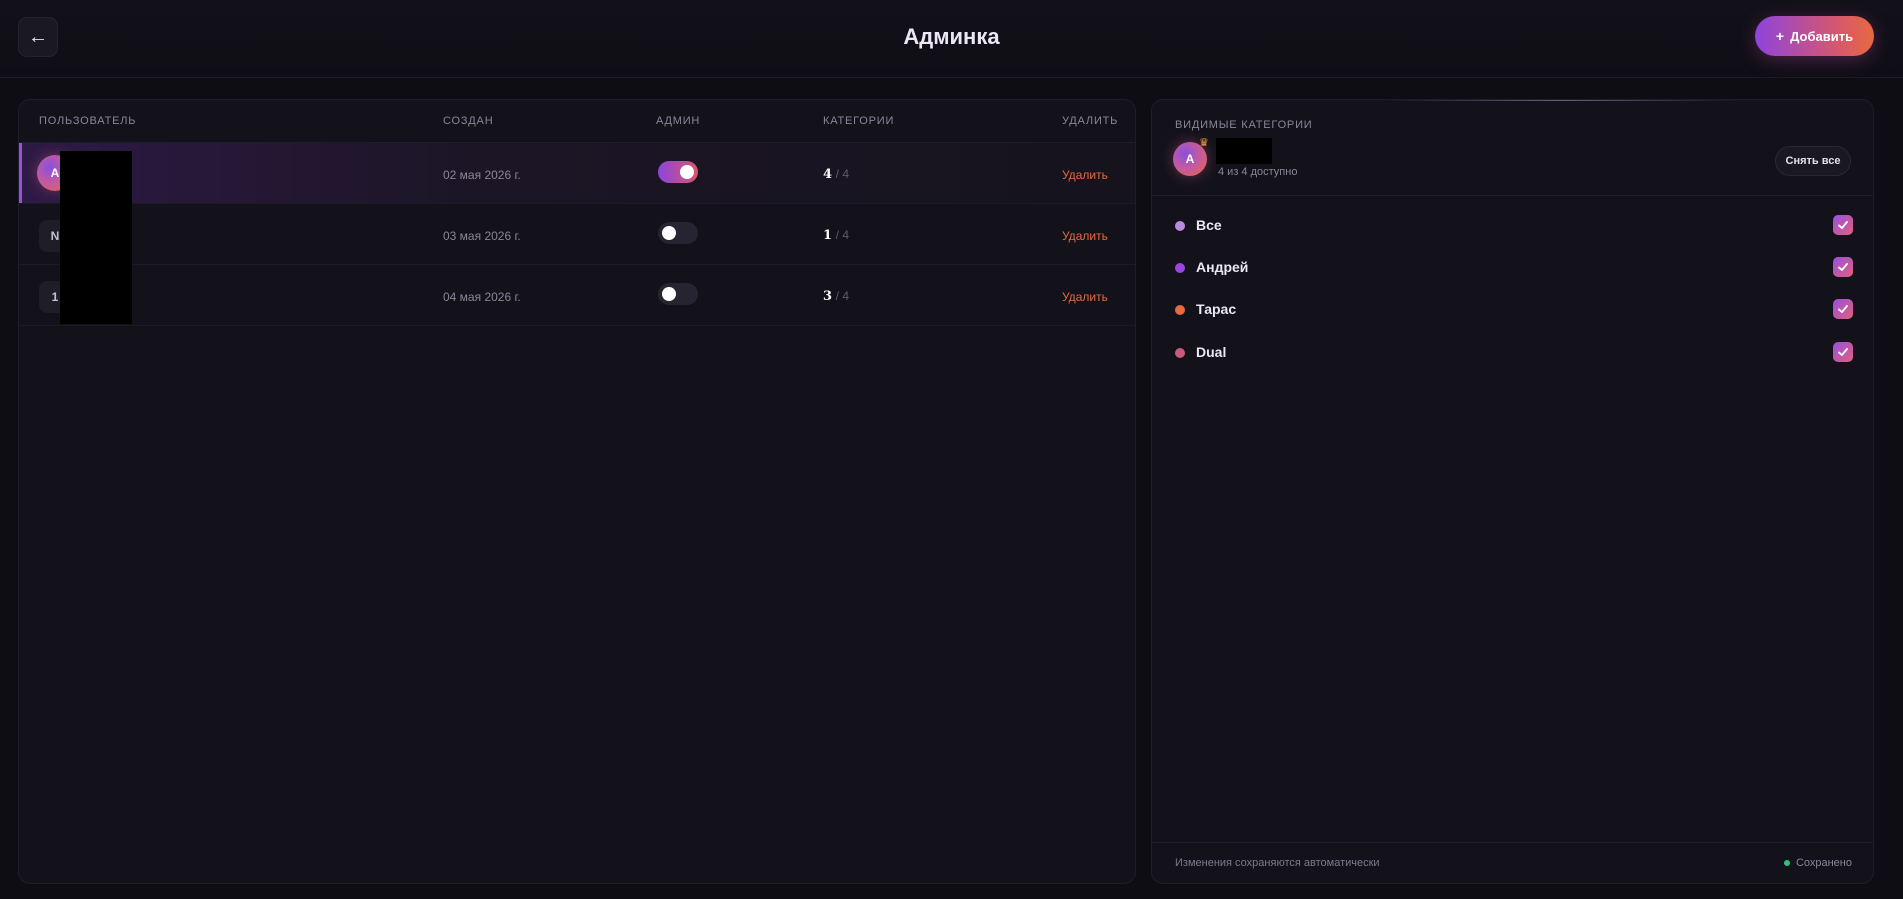 Image resolution: width=1903 pixels, height=899 pixels. I want to click on save-status: Сохранено, so click(1817, 863).